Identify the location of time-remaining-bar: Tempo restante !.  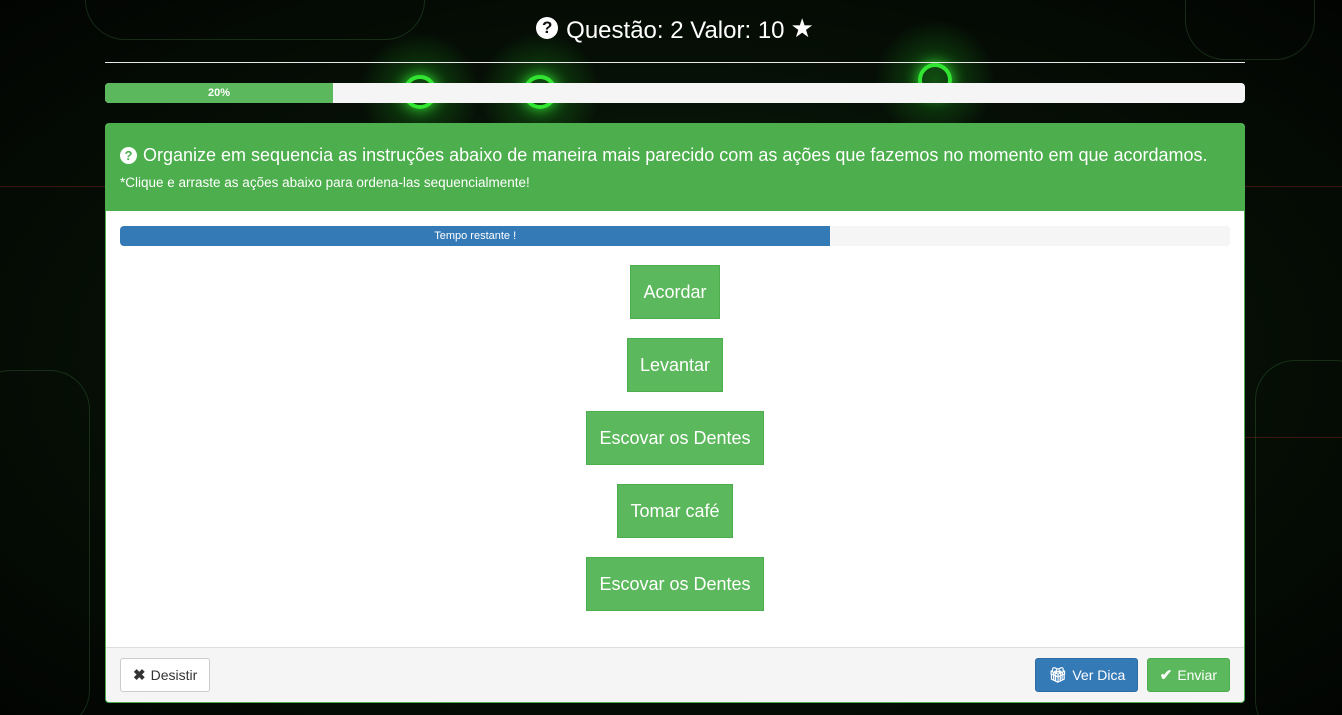
(675, 236).